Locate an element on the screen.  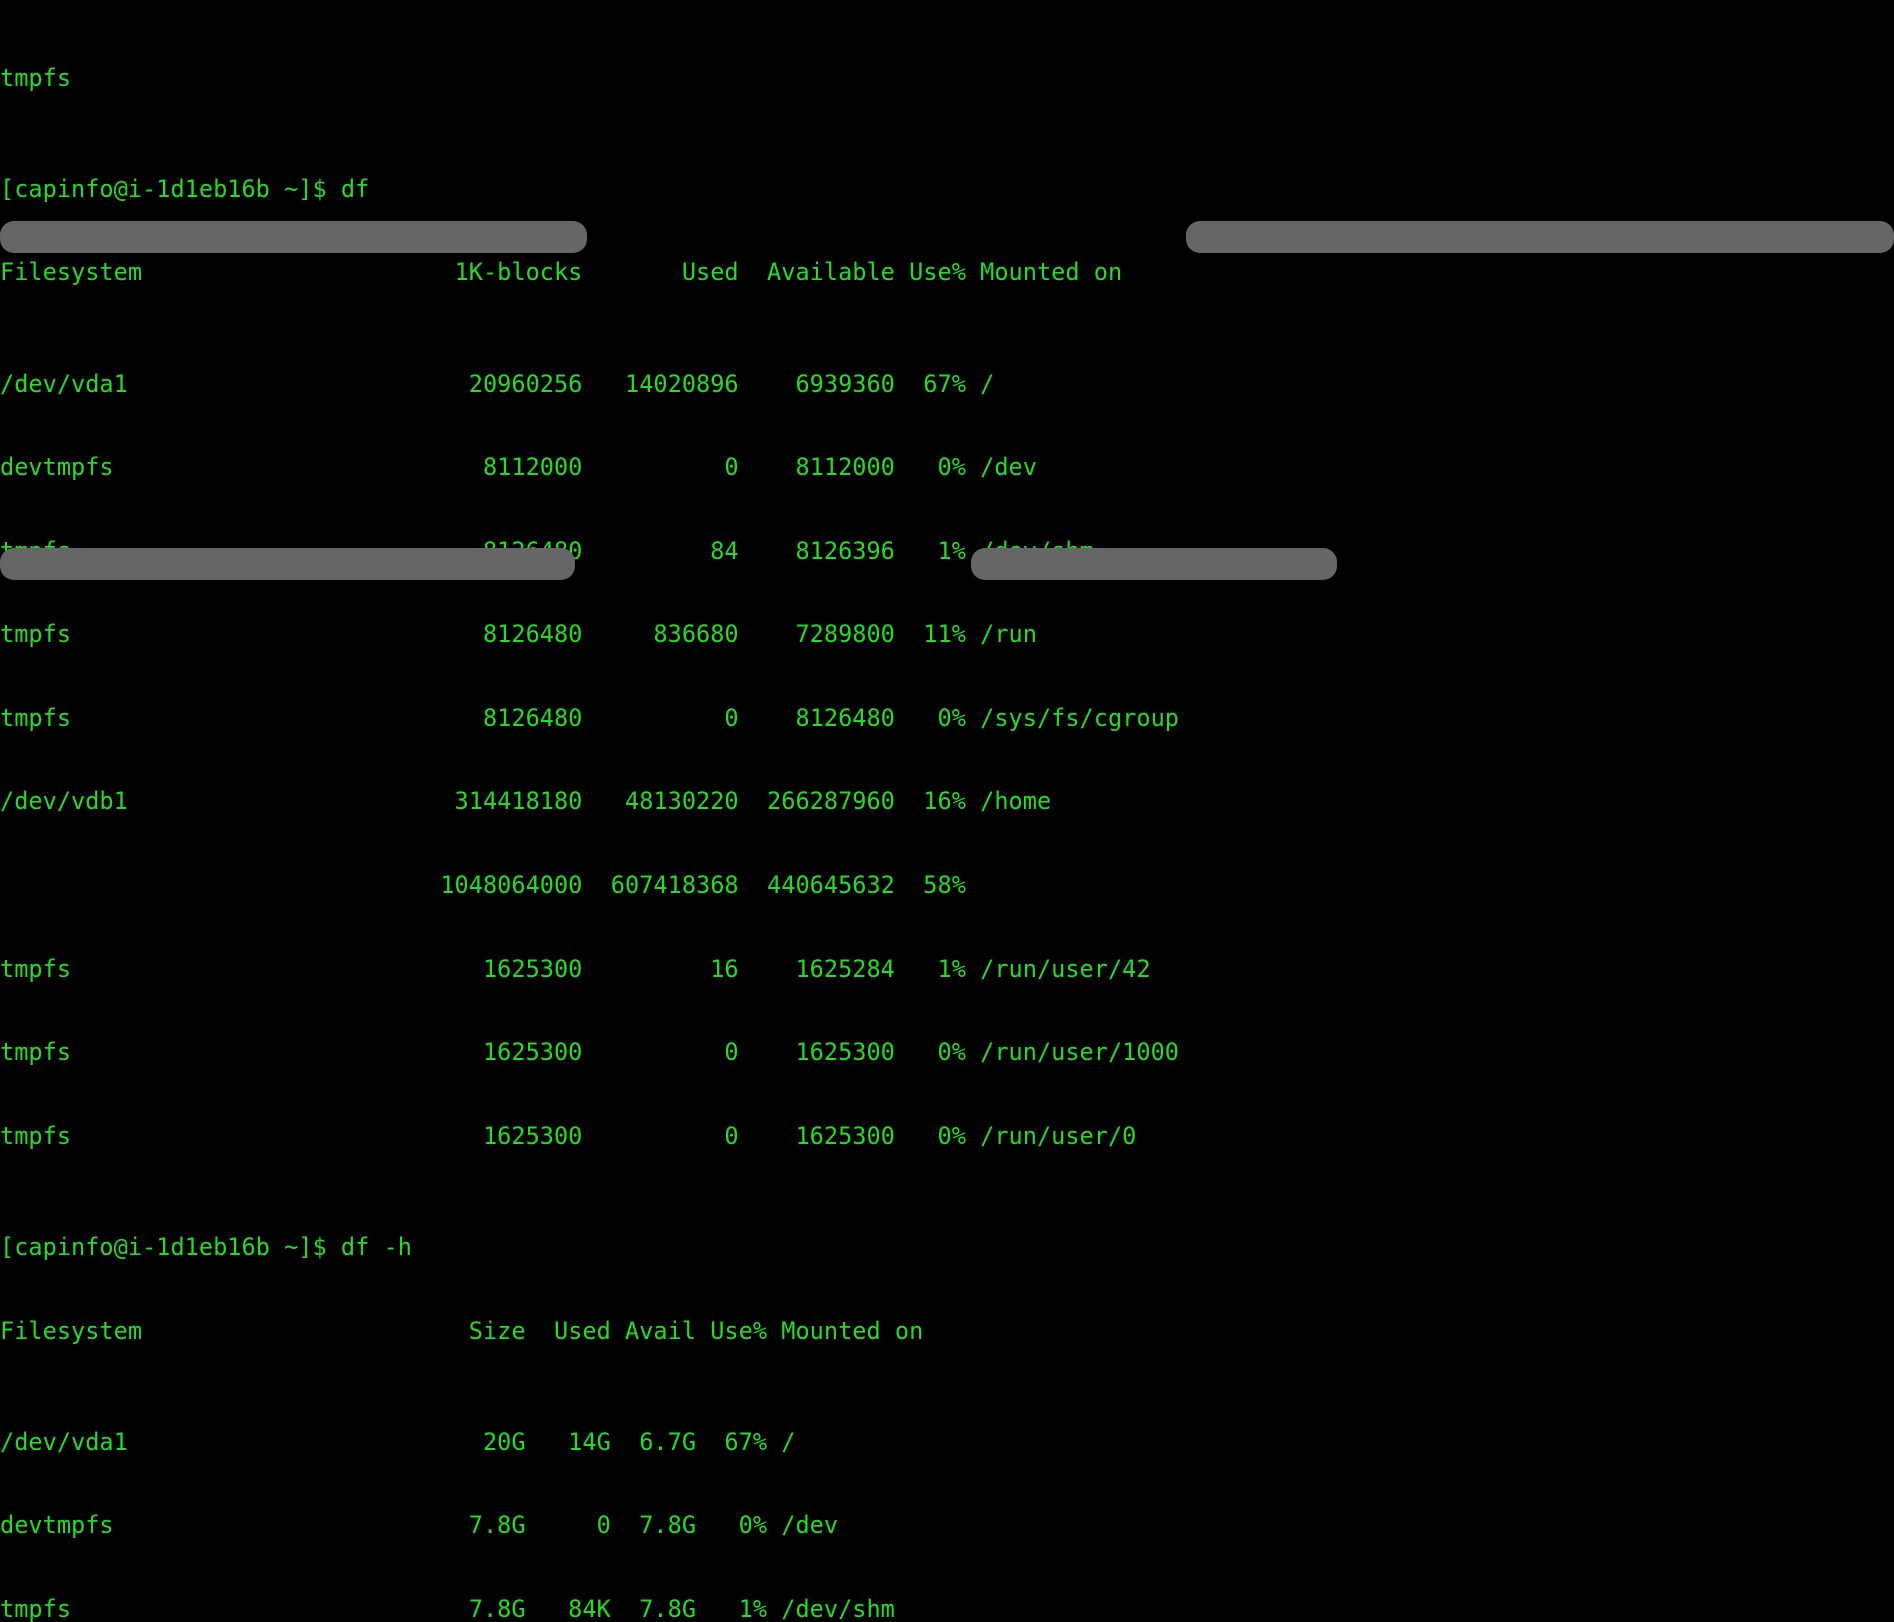
df-row-redacted: 1048064000 607418368 440645632 58% is located at coordinates (490, 885).